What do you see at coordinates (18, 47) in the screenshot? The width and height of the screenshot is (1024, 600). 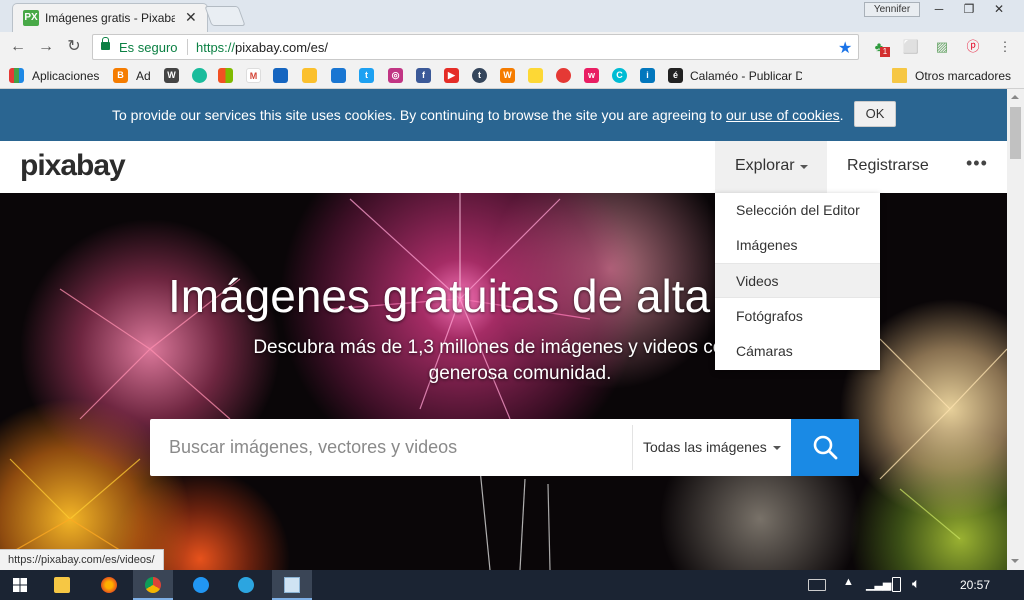 I see `back-arrow-icon: ←` at bounding box center [18, 47].